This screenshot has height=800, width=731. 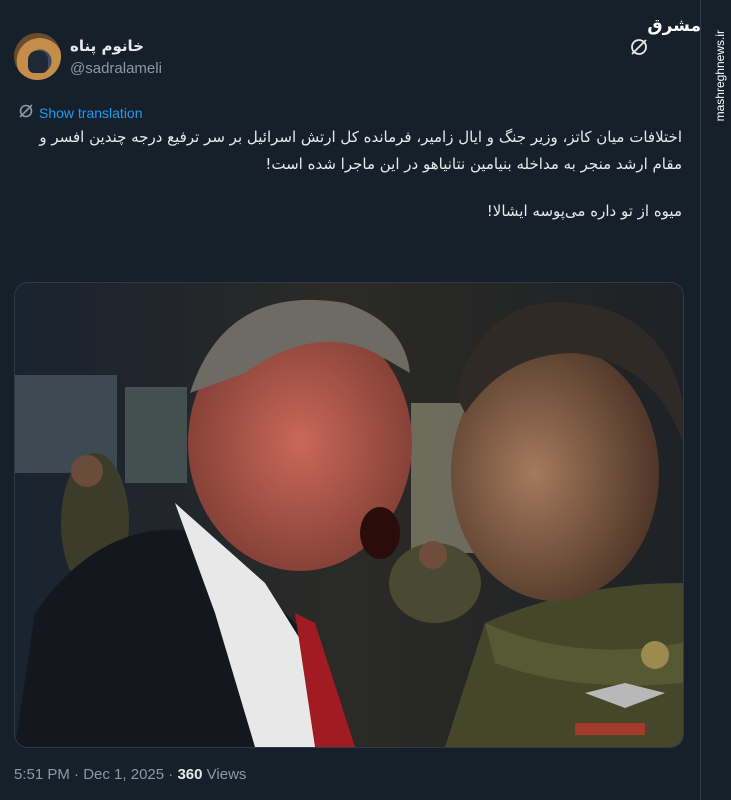 What do you see at coordinates (584, 211) in the screenshot?
I see `tweet-paragraph-2: میوه از تو داره می‌پوسه ایشالا!` at bounding box center [584, 211].